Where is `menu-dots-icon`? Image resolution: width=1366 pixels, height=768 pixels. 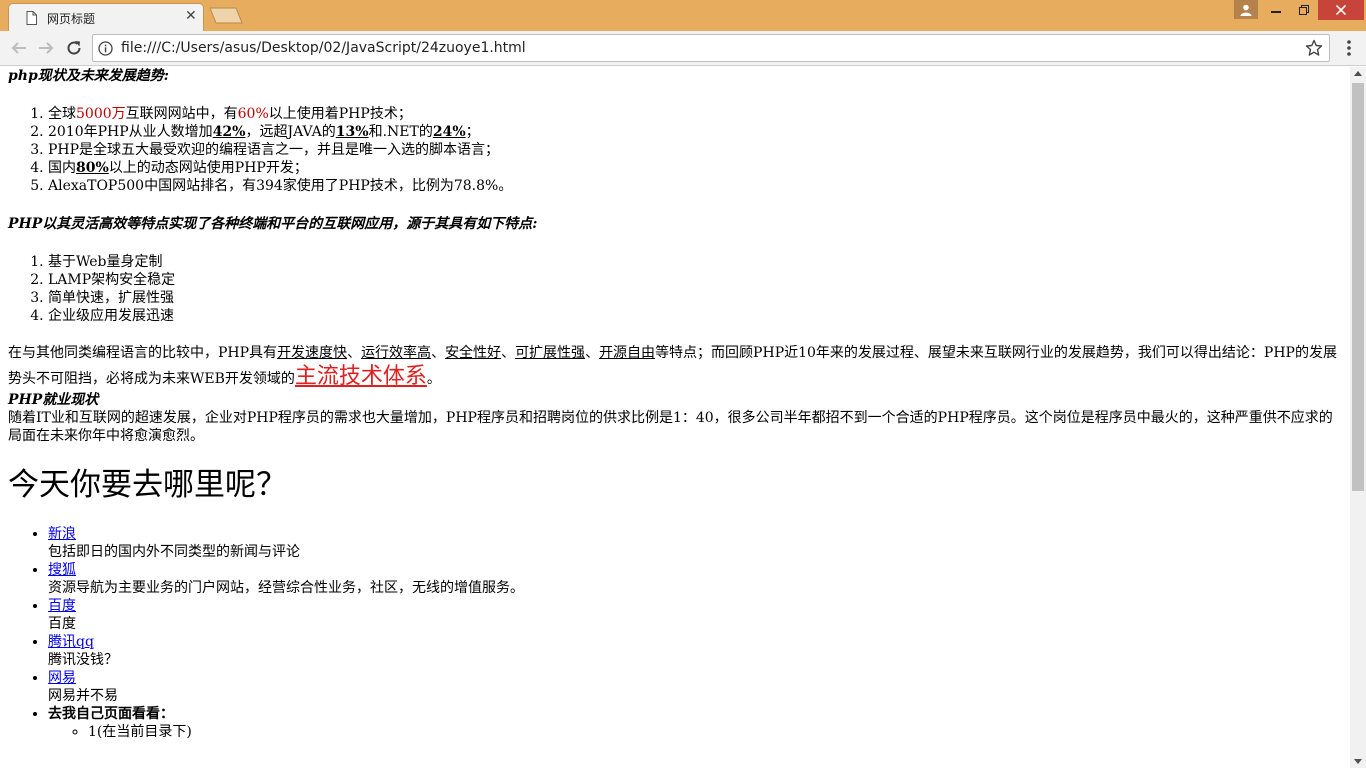 menu-dots-icon is located at coordinates (1349, 48).